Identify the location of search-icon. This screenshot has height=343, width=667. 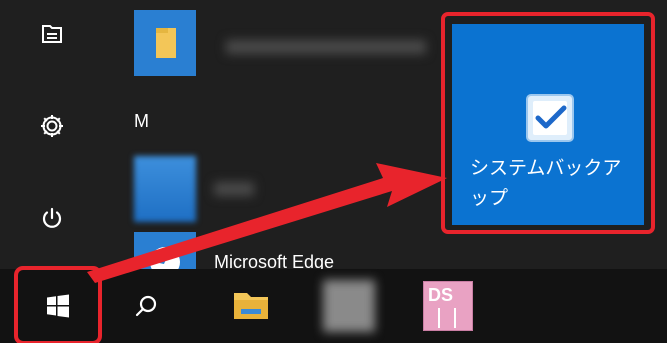
(146, 306).